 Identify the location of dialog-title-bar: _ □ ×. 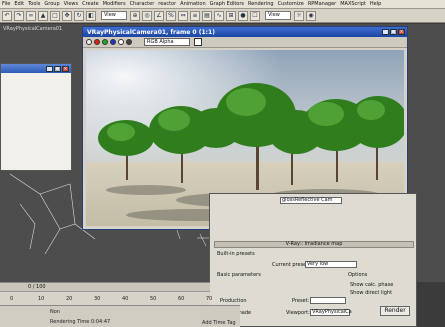
(36, 68).